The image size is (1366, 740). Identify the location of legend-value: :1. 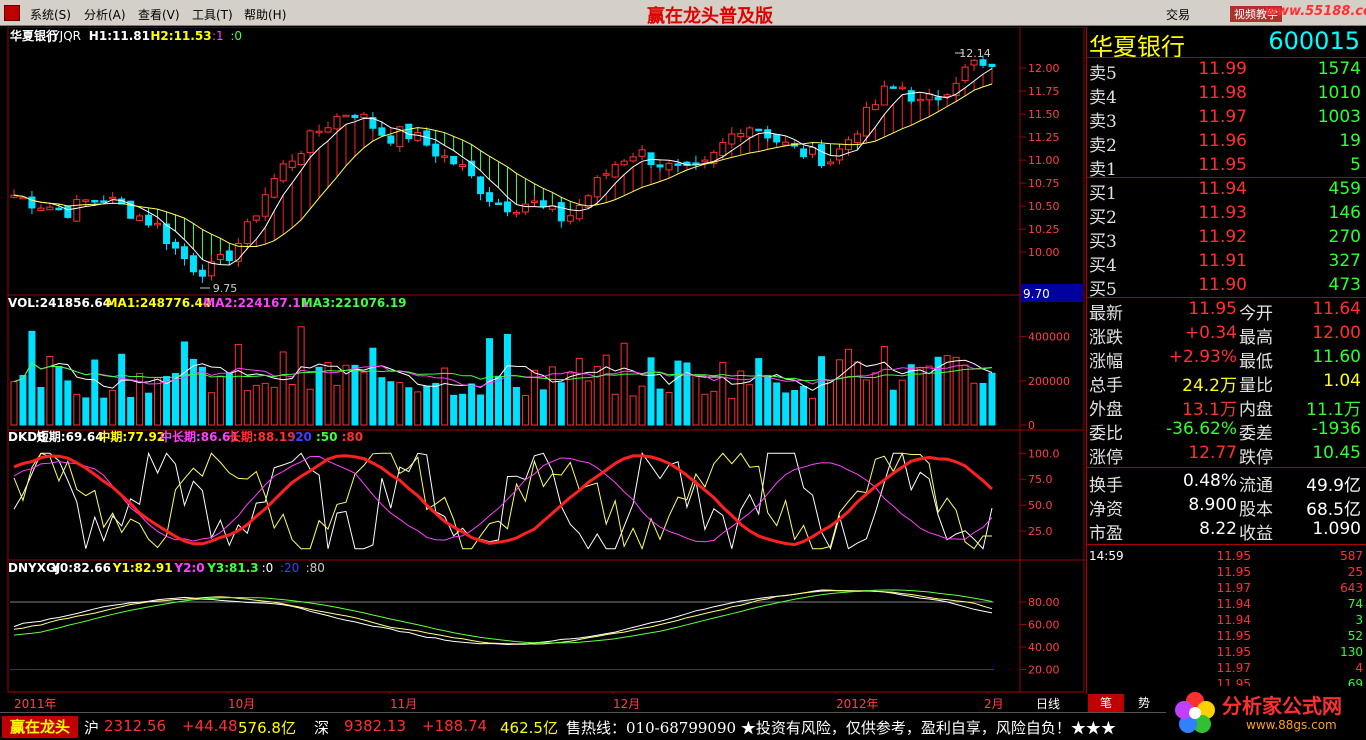
(218, 36).